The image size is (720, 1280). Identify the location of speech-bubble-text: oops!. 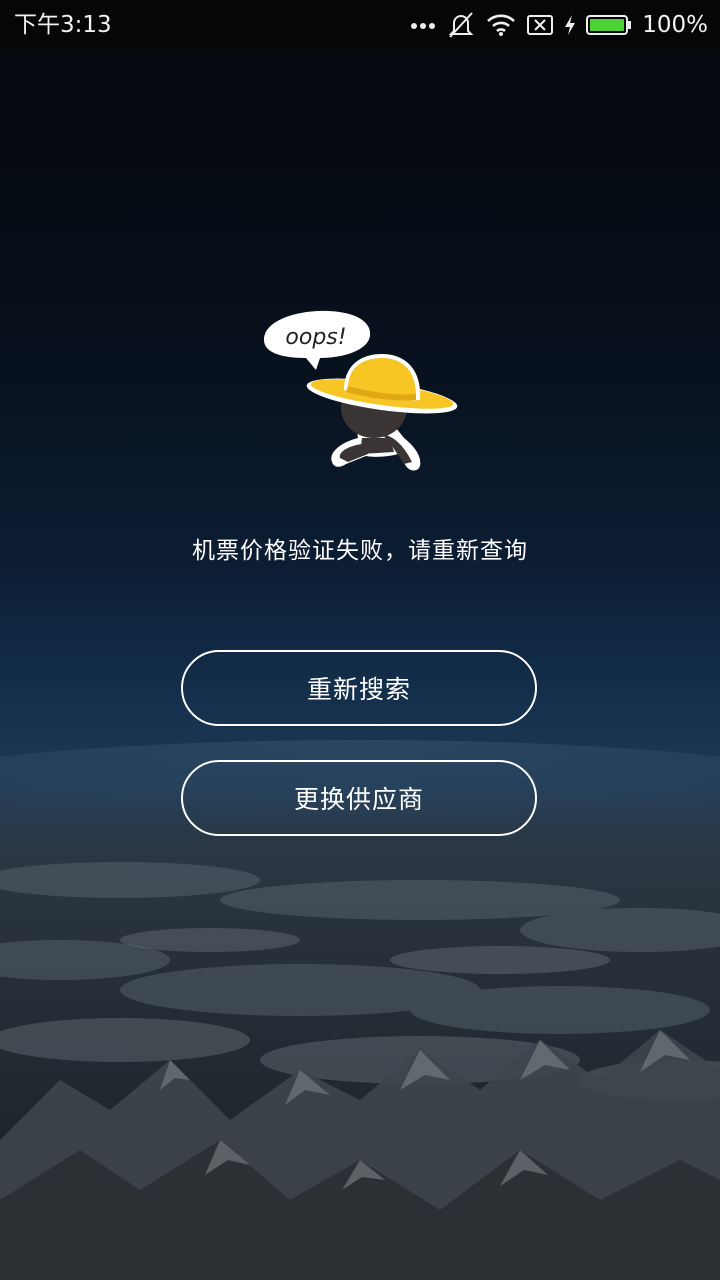
(315, 337).